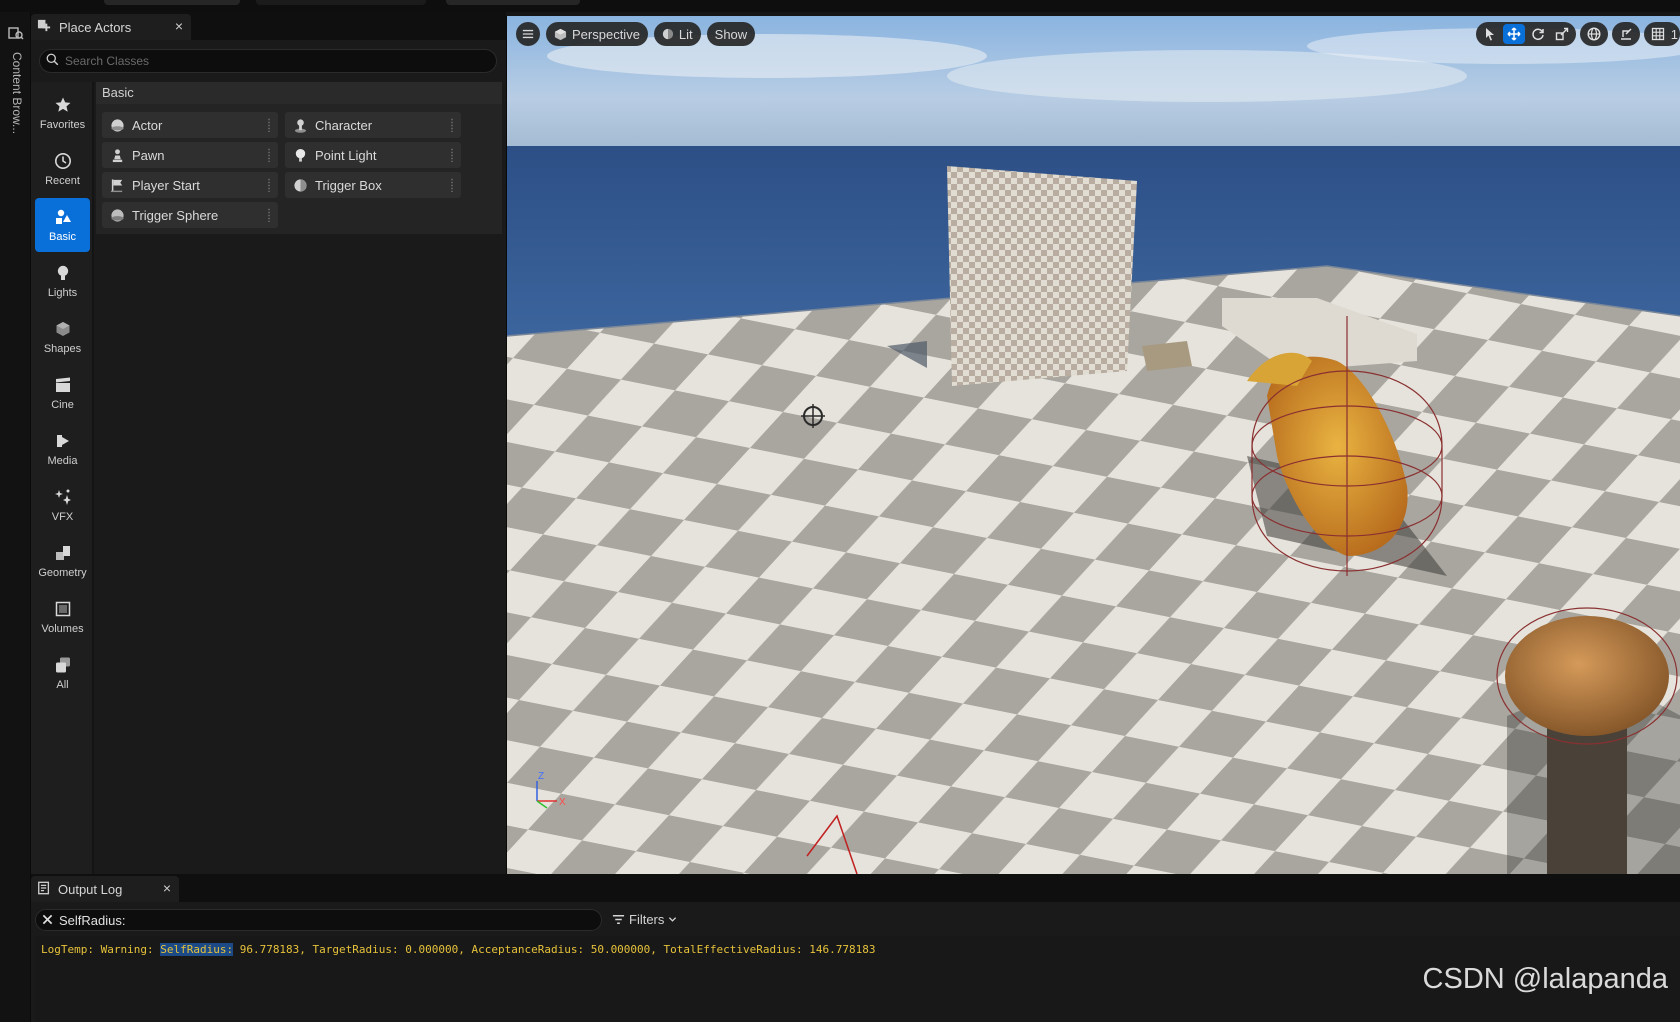 Image resolution: width=1680 pixels, height=1022 pixels. What do you see at coordinates (268, 26) in the screenshot?
I see `panel-tab-bar: Place Actors ×` at bounding box center [268, 26].